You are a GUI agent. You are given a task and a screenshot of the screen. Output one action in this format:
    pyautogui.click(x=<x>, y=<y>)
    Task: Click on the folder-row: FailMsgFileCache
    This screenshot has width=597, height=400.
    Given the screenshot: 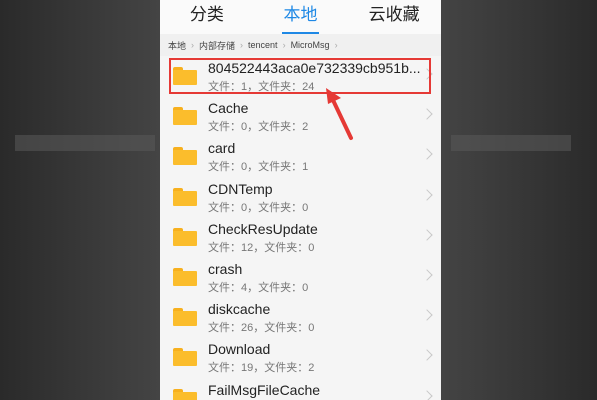 What is the action you would take?
    pyautogui.click(x=300, y=389)
    